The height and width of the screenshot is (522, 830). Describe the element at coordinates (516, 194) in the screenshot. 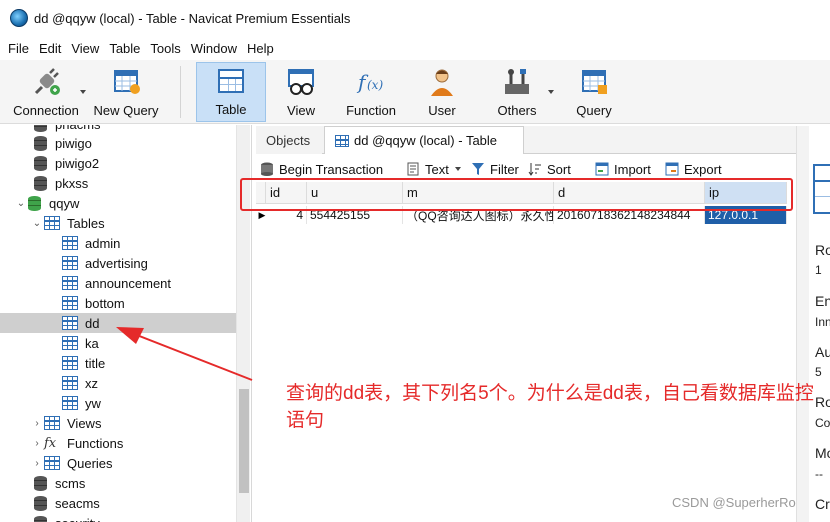

I see `highlight-box-columns` at that location.